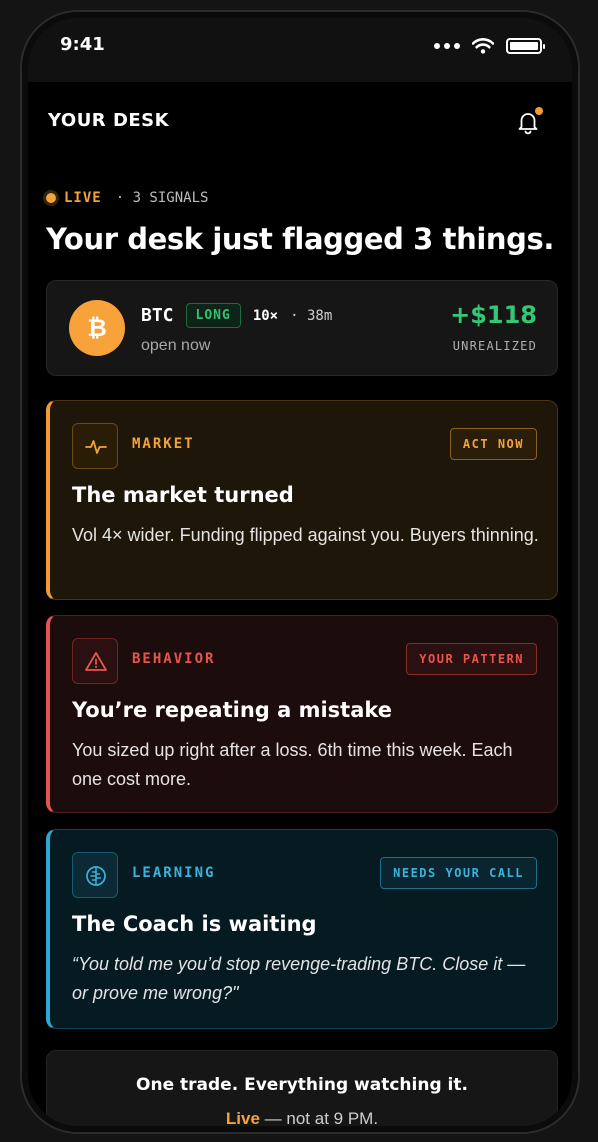  Describe the element at coordinates (265, 315) in the screenshot. I see `leverage: 10×` at that location.